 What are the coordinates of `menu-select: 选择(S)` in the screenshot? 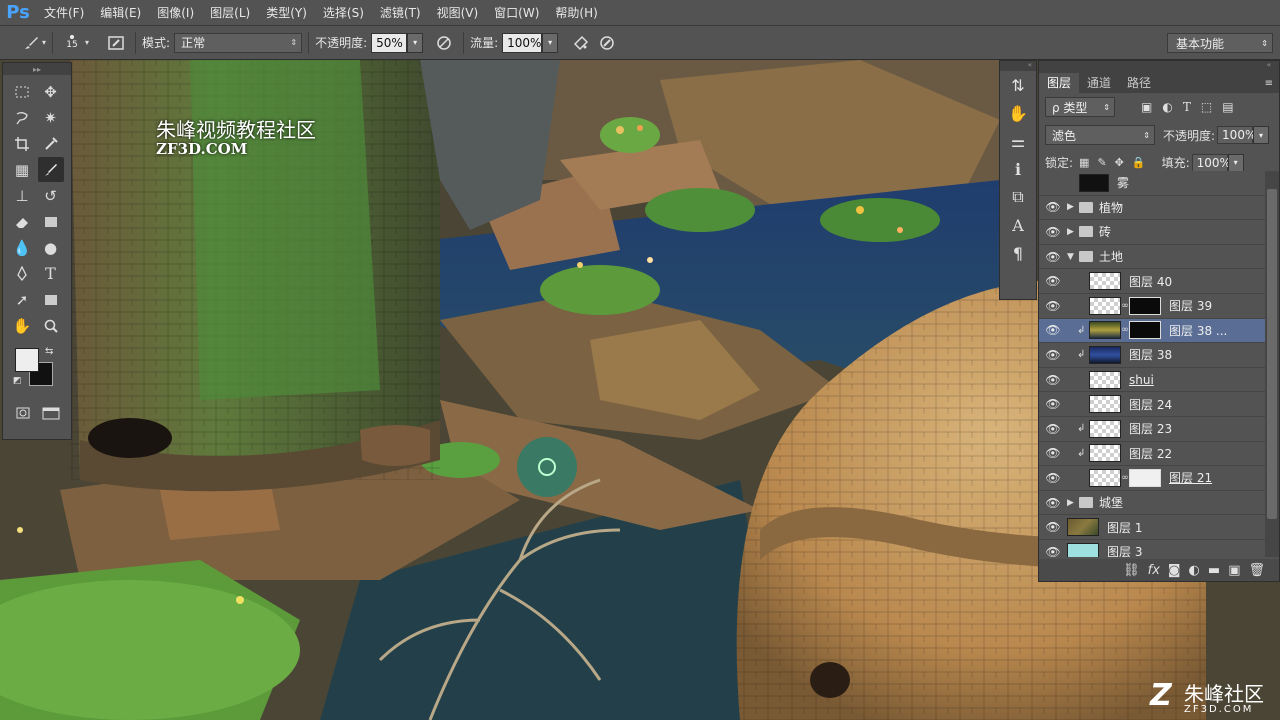 It's located at (343, 13).